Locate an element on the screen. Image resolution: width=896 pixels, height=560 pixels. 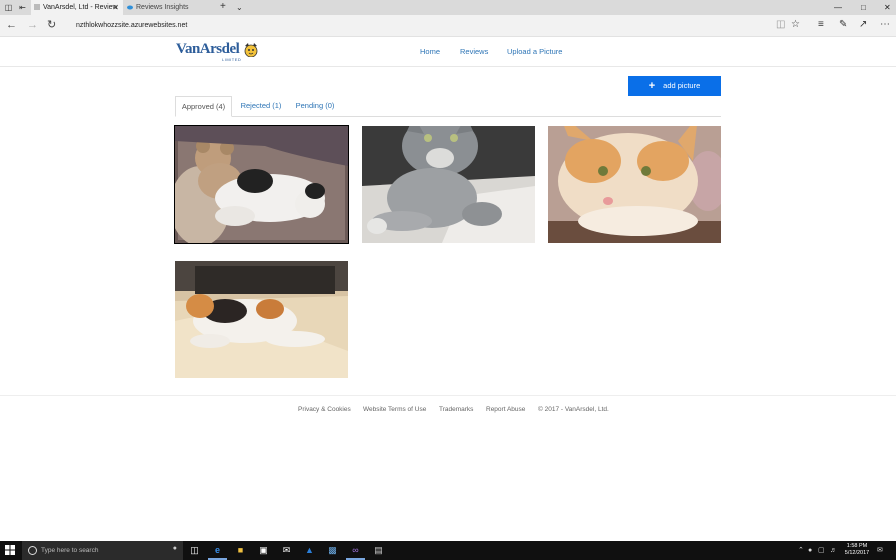
add-picture-button: + add picture is located at coordinates (674, 86).